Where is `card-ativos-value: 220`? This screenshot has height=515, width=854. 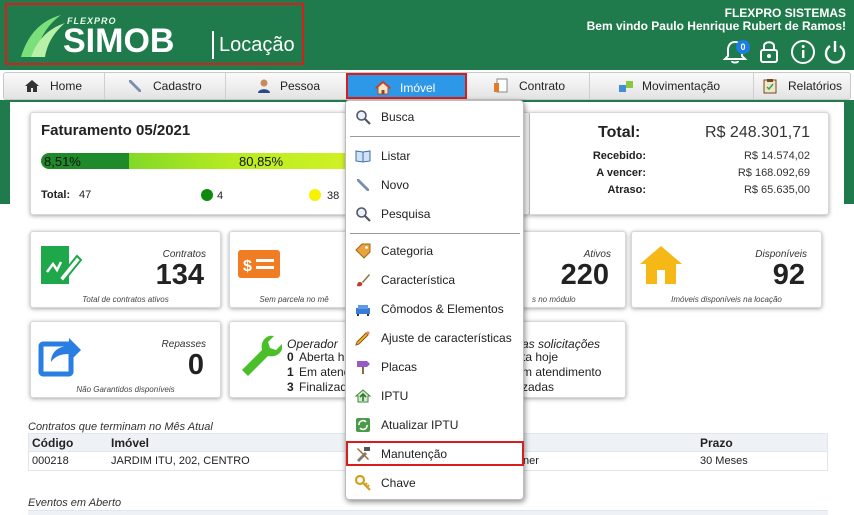 card-ativos-value: 220 is located at coordinates (584, 275).